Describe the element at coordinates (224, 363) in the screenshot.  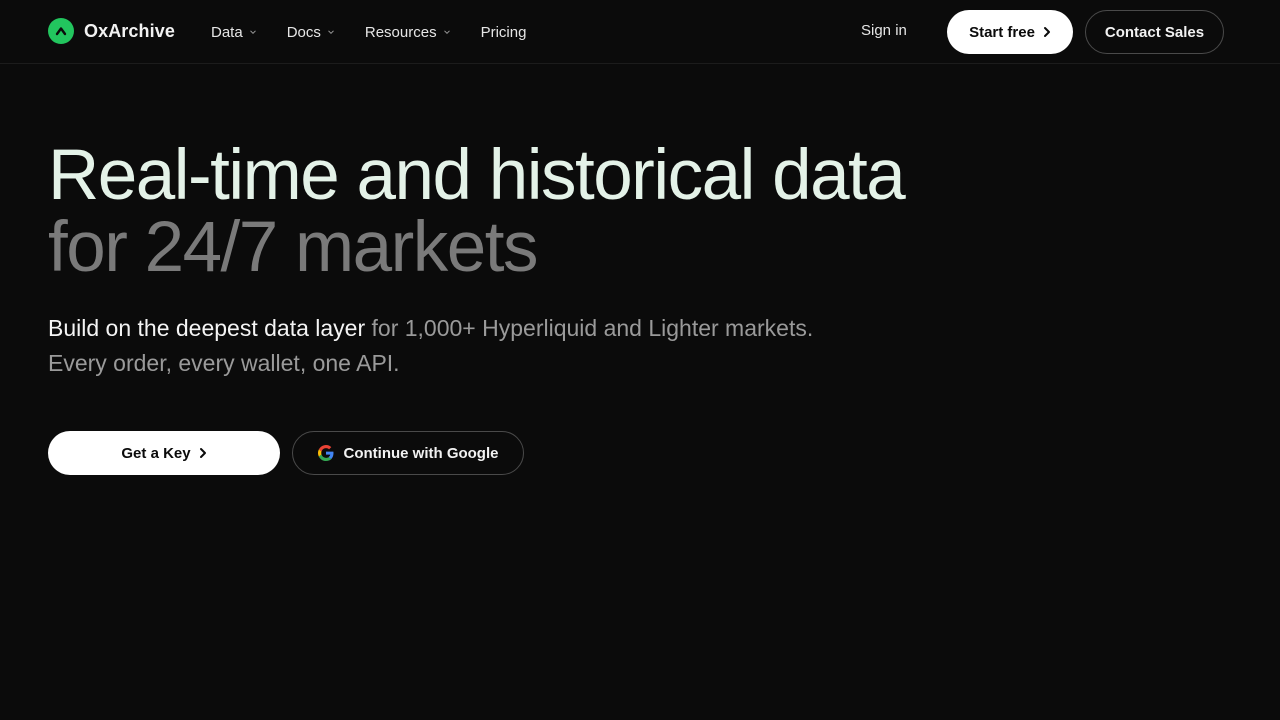
I see `hero-subtitle-line2: Every order, every wallet, one API.` at that location.